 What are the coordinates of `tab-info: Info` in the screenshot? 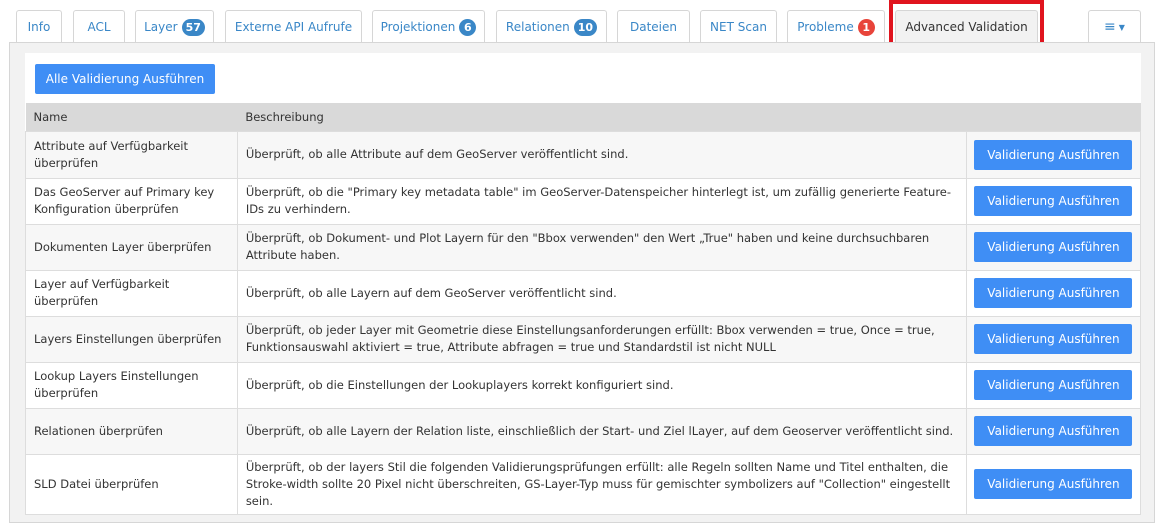 It's located at (39, 26).